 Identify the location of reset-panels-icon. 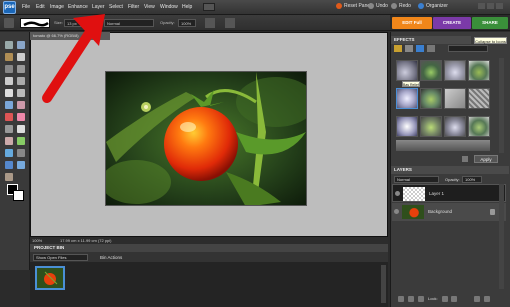
(339, 6).